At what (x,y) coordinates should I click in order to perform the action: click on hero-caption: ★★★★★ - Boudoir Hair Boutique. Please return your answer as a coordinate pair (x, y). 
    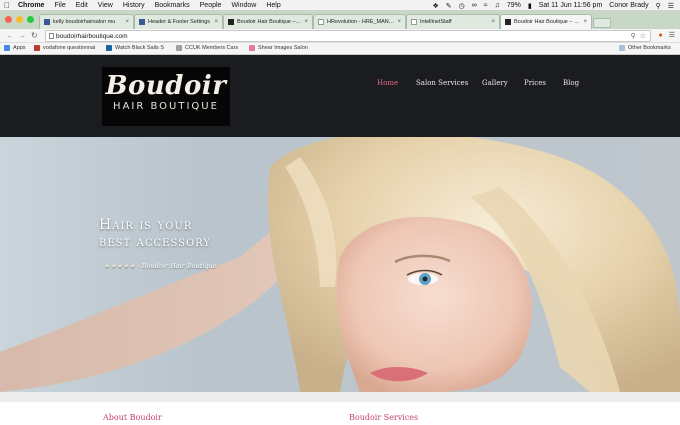
    Looking at the image, I should click on (160, 266).